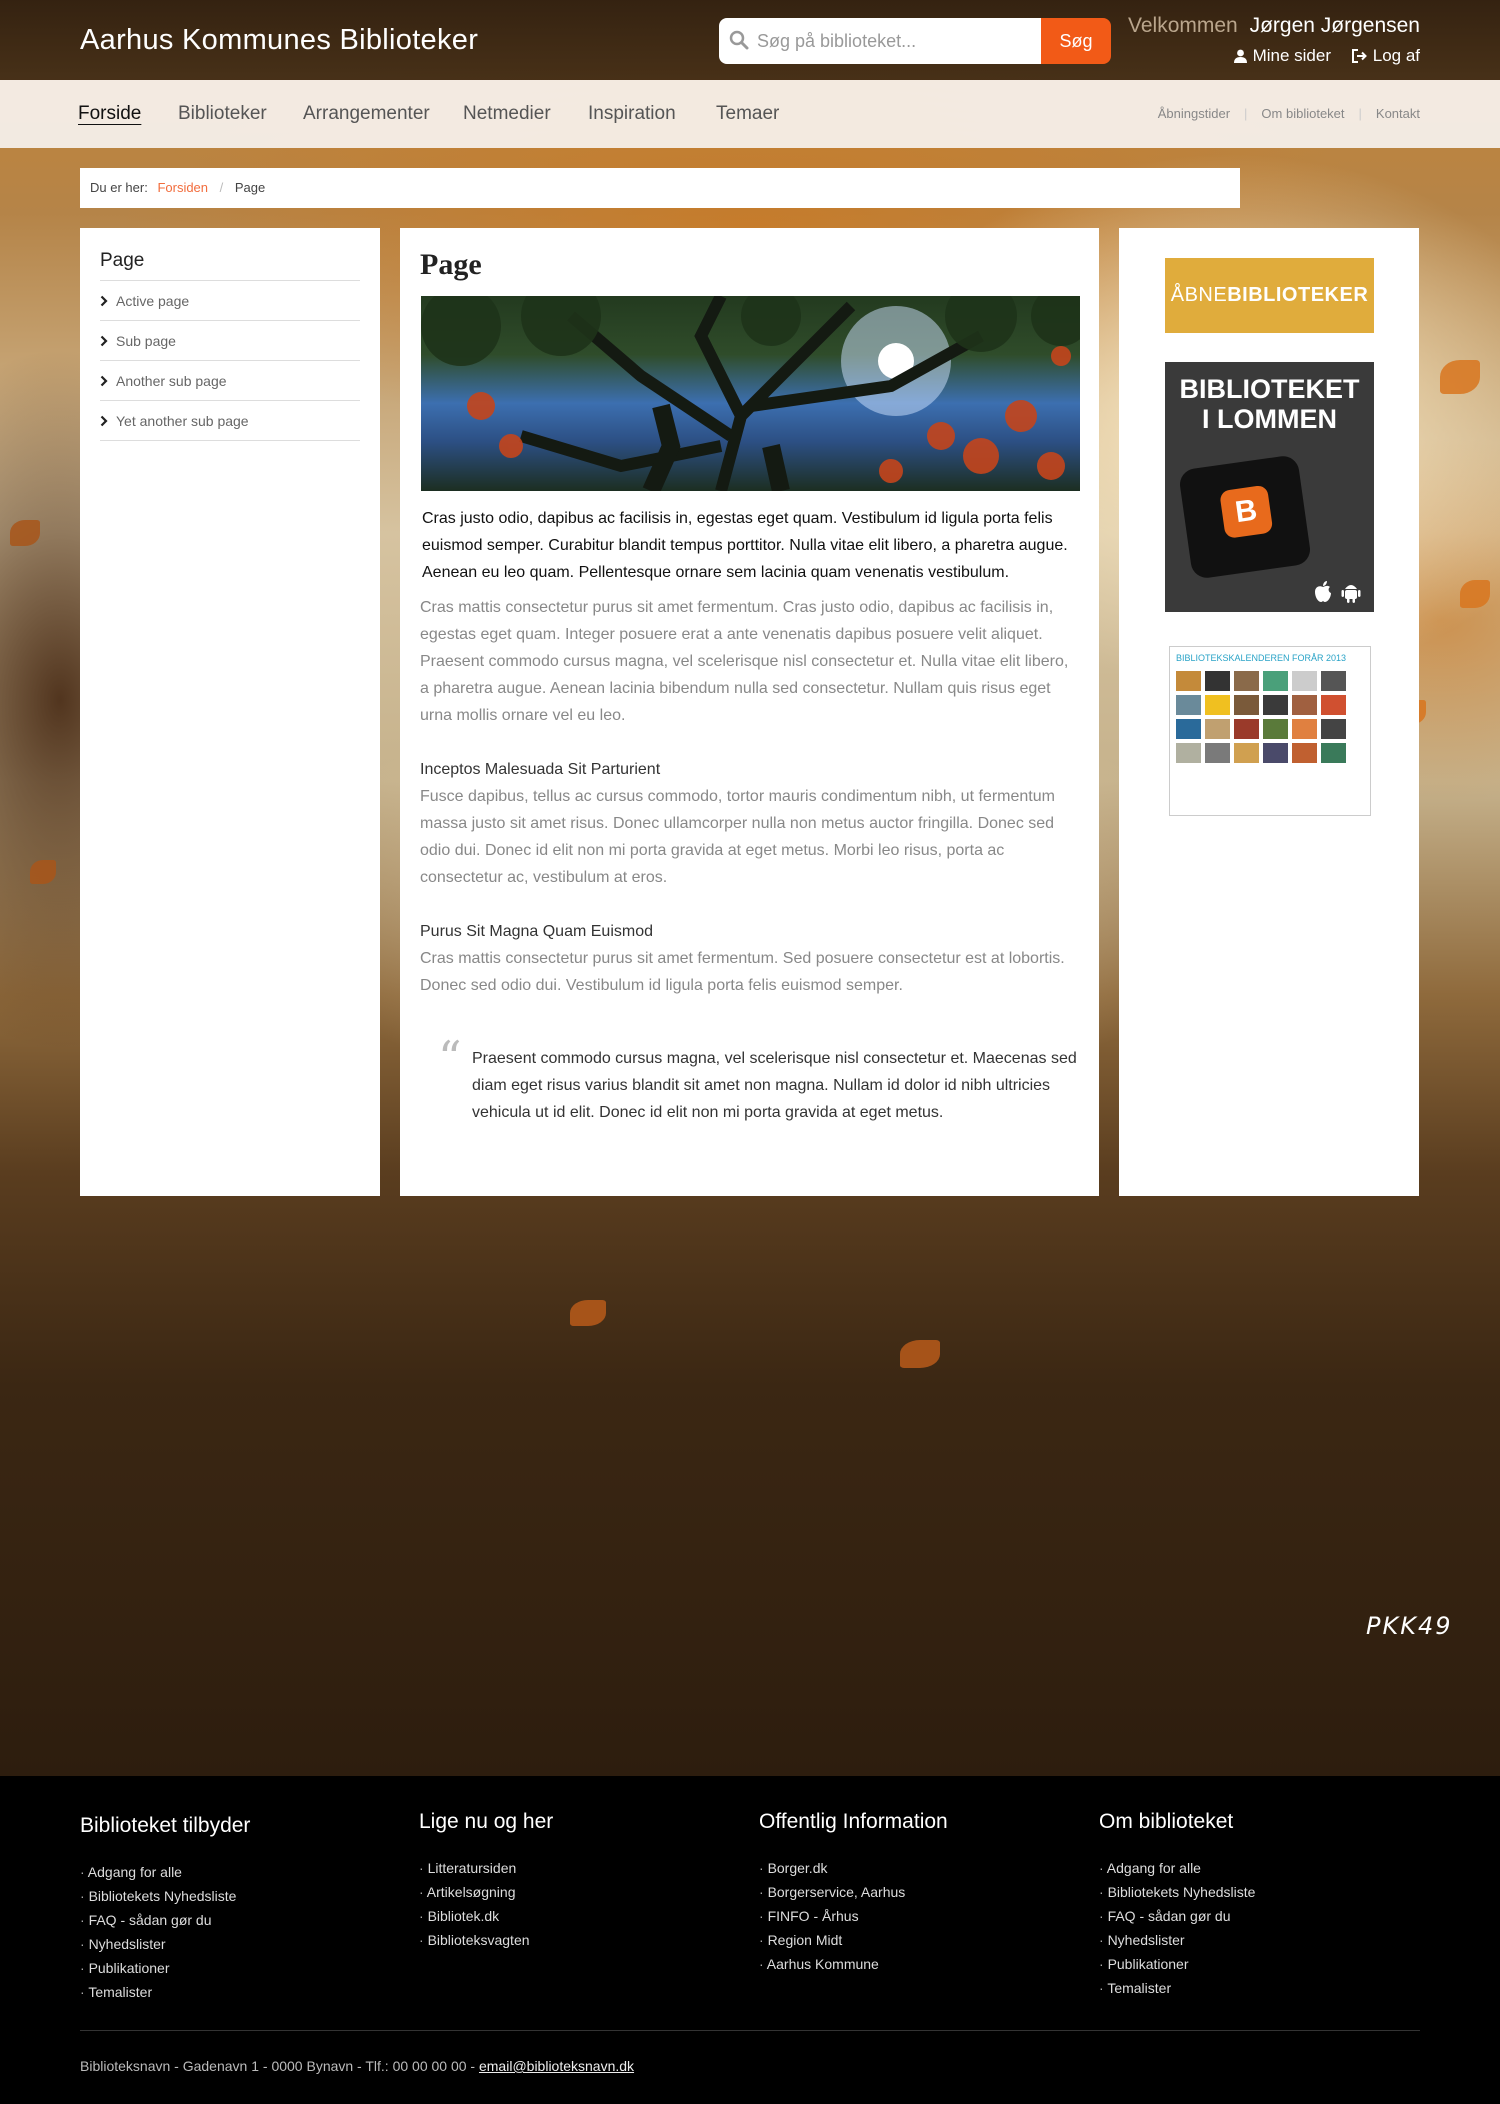  I want to click on hero-image, so click(750, 393).